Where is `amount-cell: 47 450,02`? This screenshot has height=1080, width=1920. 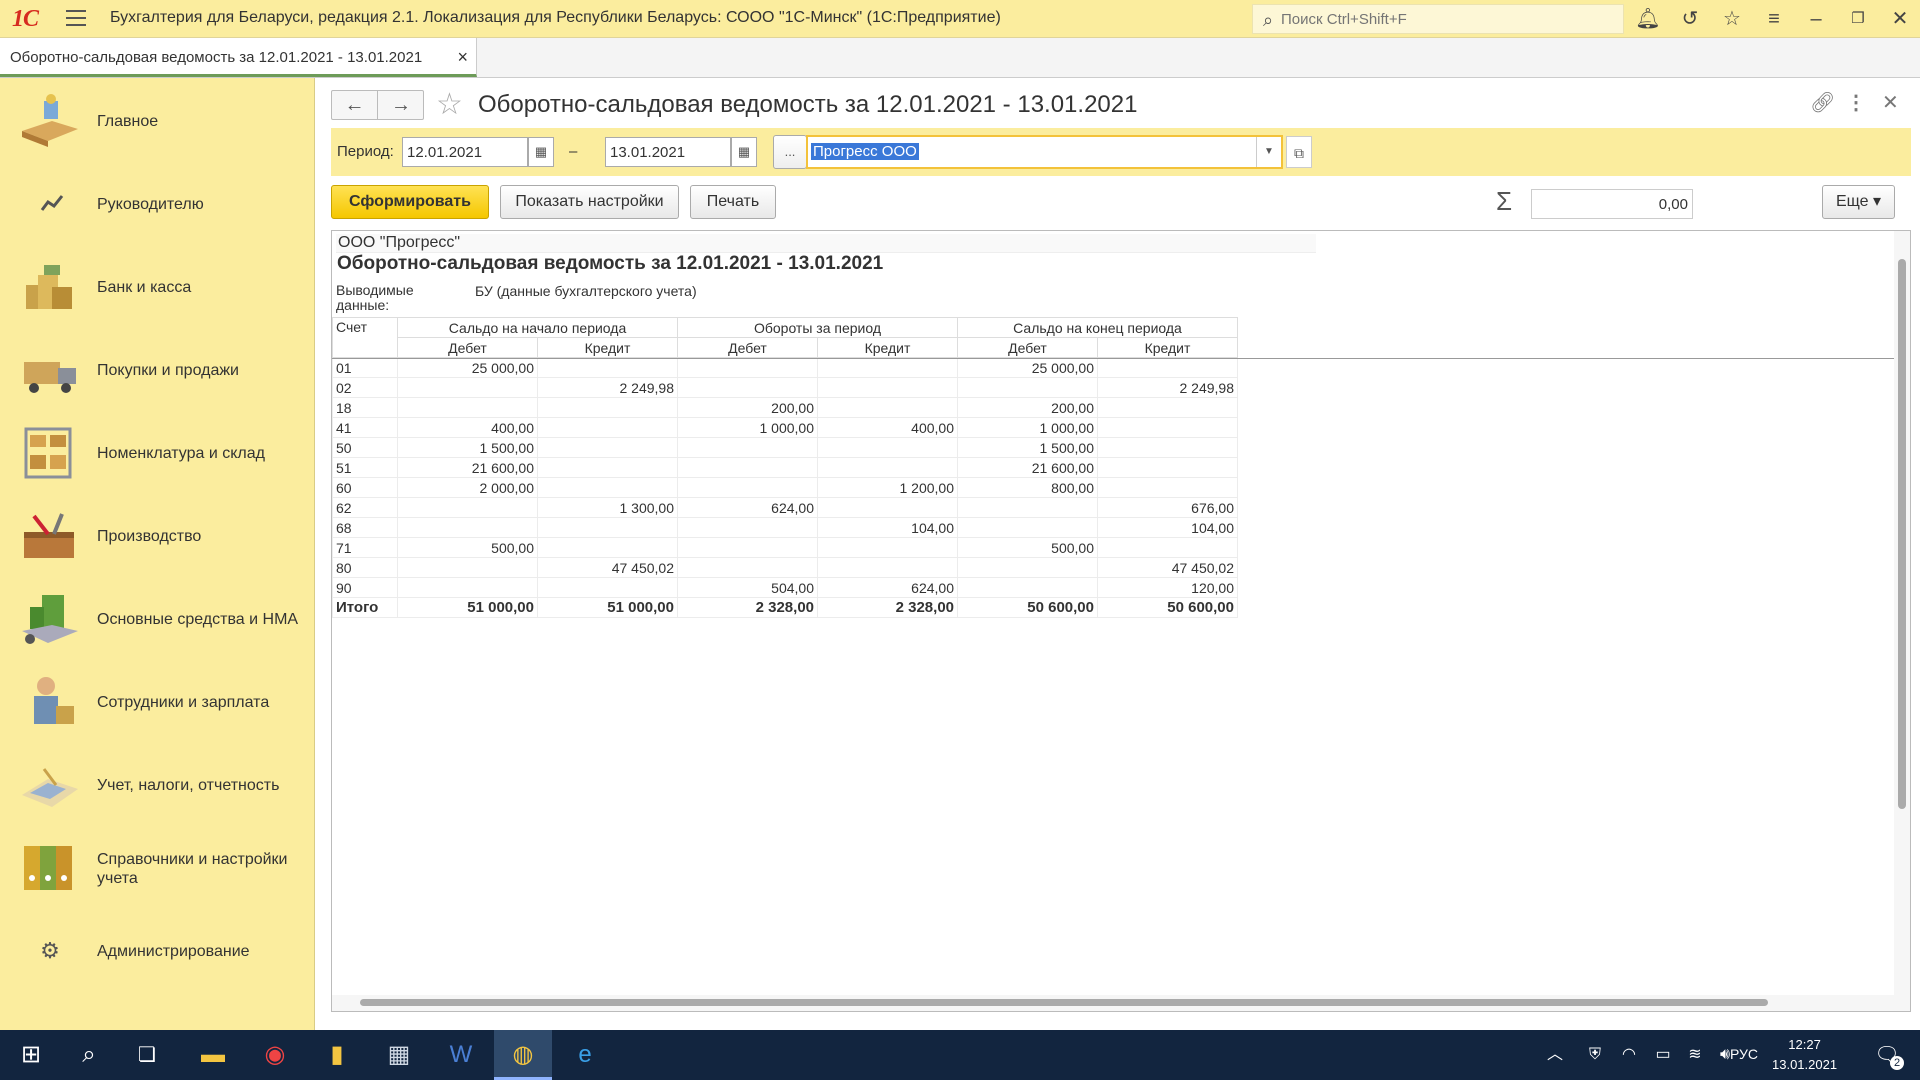 amount-cell: 47 450,02 is located at coordinates (1167, 567).